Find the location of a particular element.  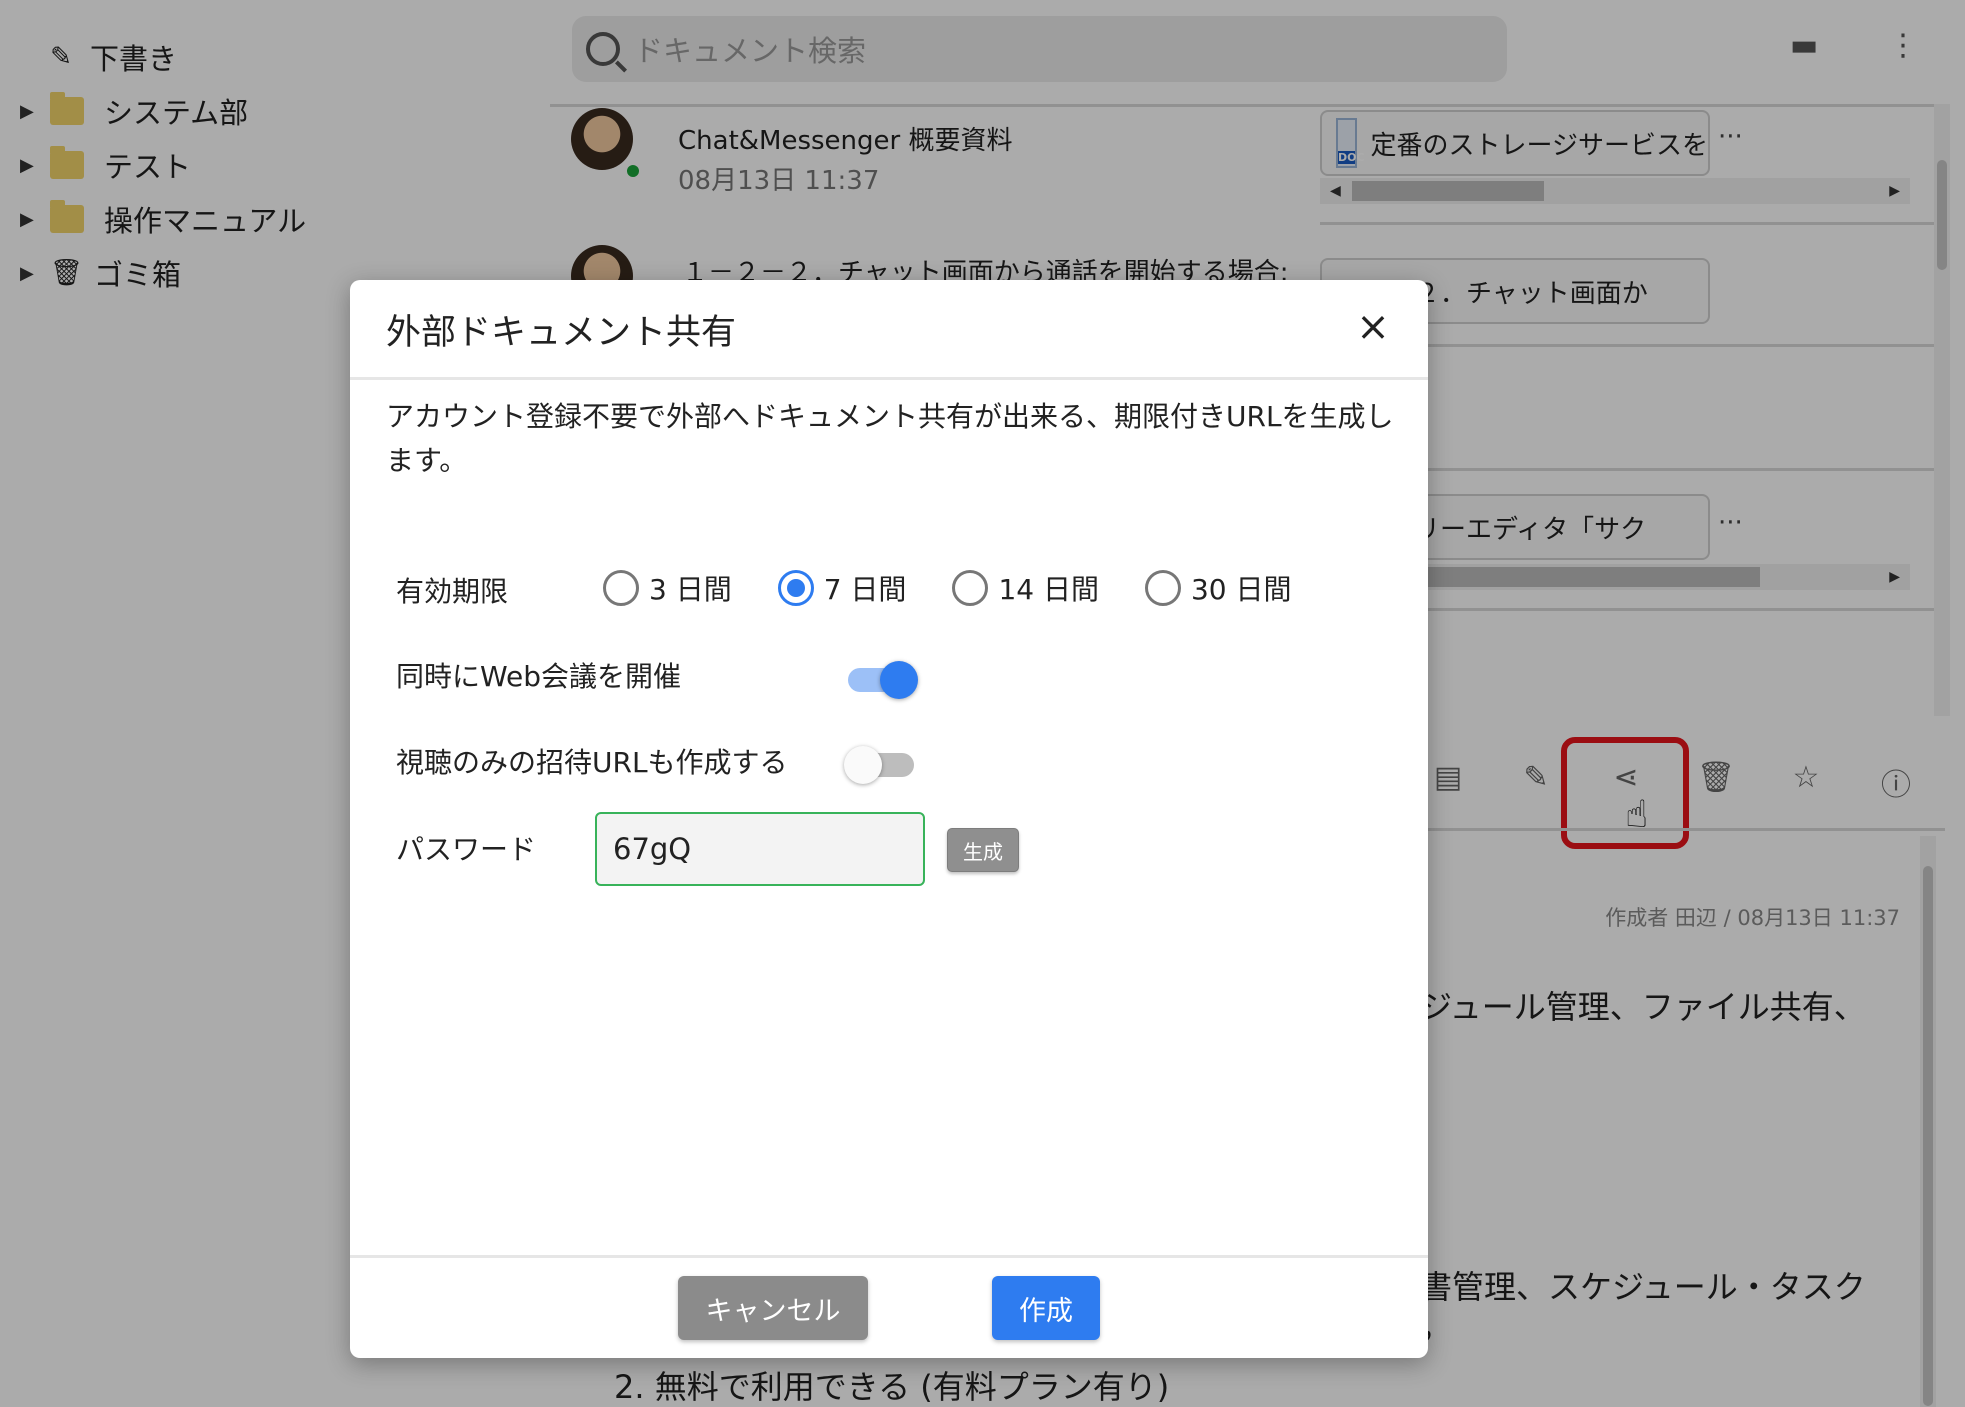

expiry-radio-group: 3 日間 7 日間 14 日間 30 日間 is located at coordinates (970, 588).